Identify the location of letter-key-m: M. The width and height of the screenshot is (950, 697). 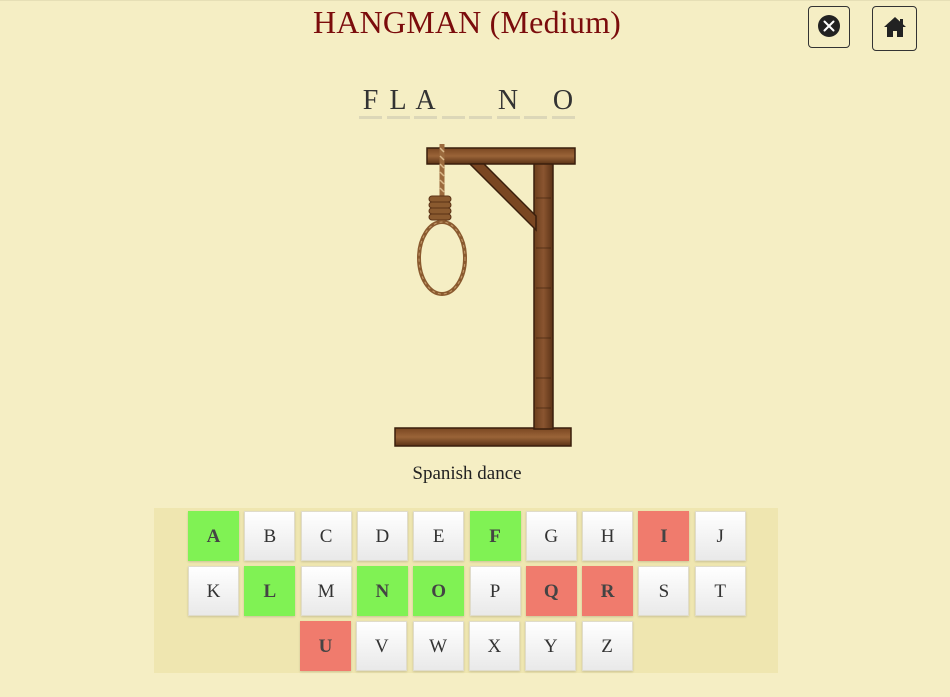
(326, 591).